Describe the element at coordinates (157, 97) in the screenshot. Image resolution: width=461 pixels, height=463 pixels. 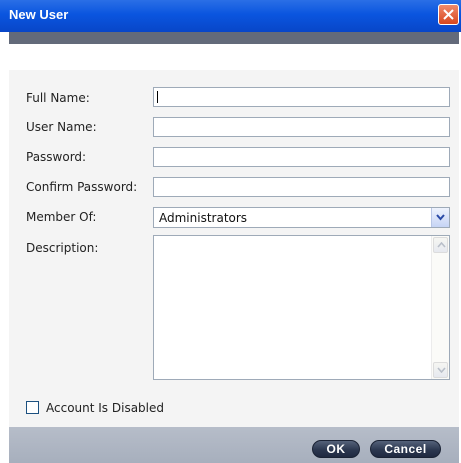
I see `text-caret` at that location.